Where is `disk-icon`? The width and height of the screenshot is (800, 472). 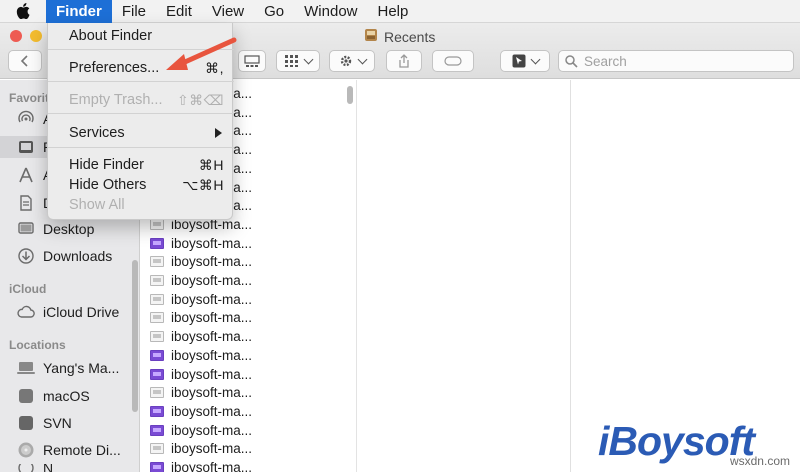 disk-icon is located at coordinates (26, 396).